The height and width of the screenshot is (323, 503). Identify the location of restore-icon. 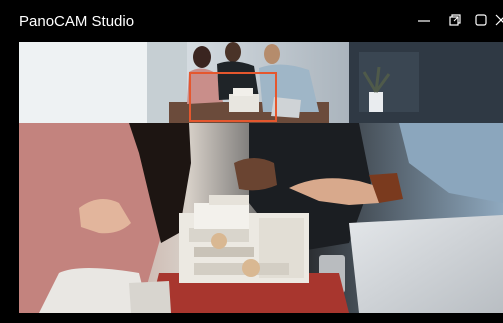
(455, 20).